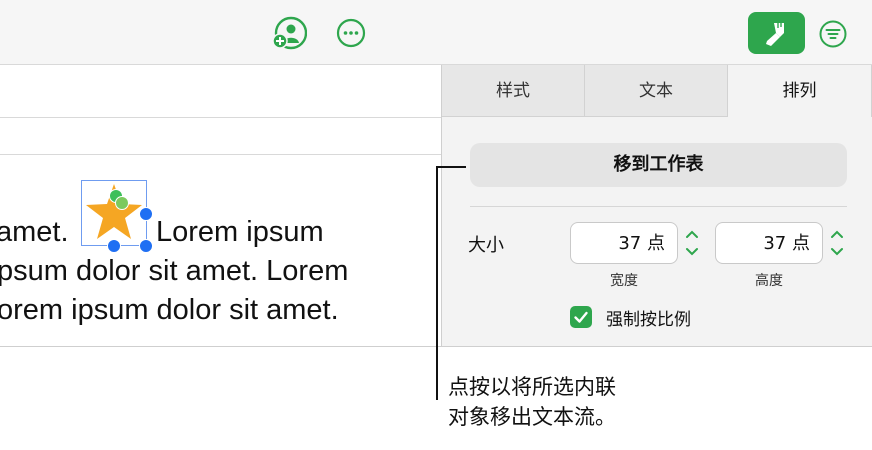 The image size is (872, 450). Describe the element at coordinates (532, 387) in the screenshot. I see `callout-line-1: 点按以将所选内联` at that location.